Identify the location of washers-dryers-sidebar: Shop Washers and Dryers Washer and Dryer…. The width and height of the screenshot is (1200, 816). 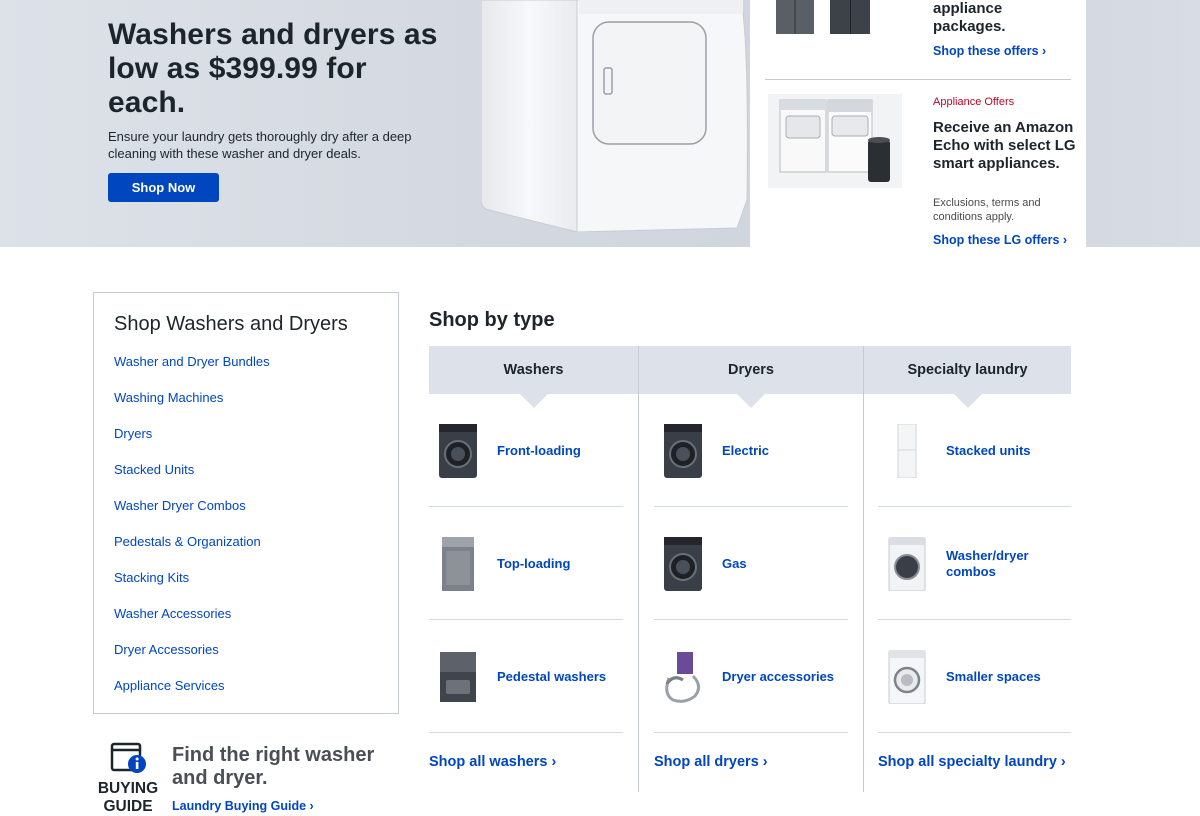
(246, 503).